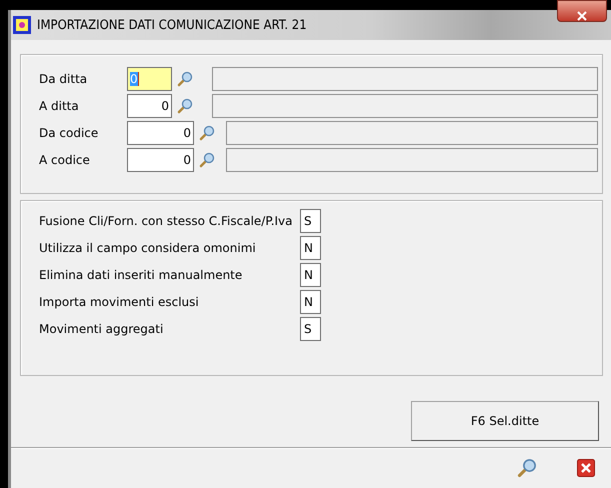 This screenshot has height=488, width=611. Describe the element at coordinates (119, 302) in the screenshot. I see `option-label: Importa movimenti esclusi` at that location.